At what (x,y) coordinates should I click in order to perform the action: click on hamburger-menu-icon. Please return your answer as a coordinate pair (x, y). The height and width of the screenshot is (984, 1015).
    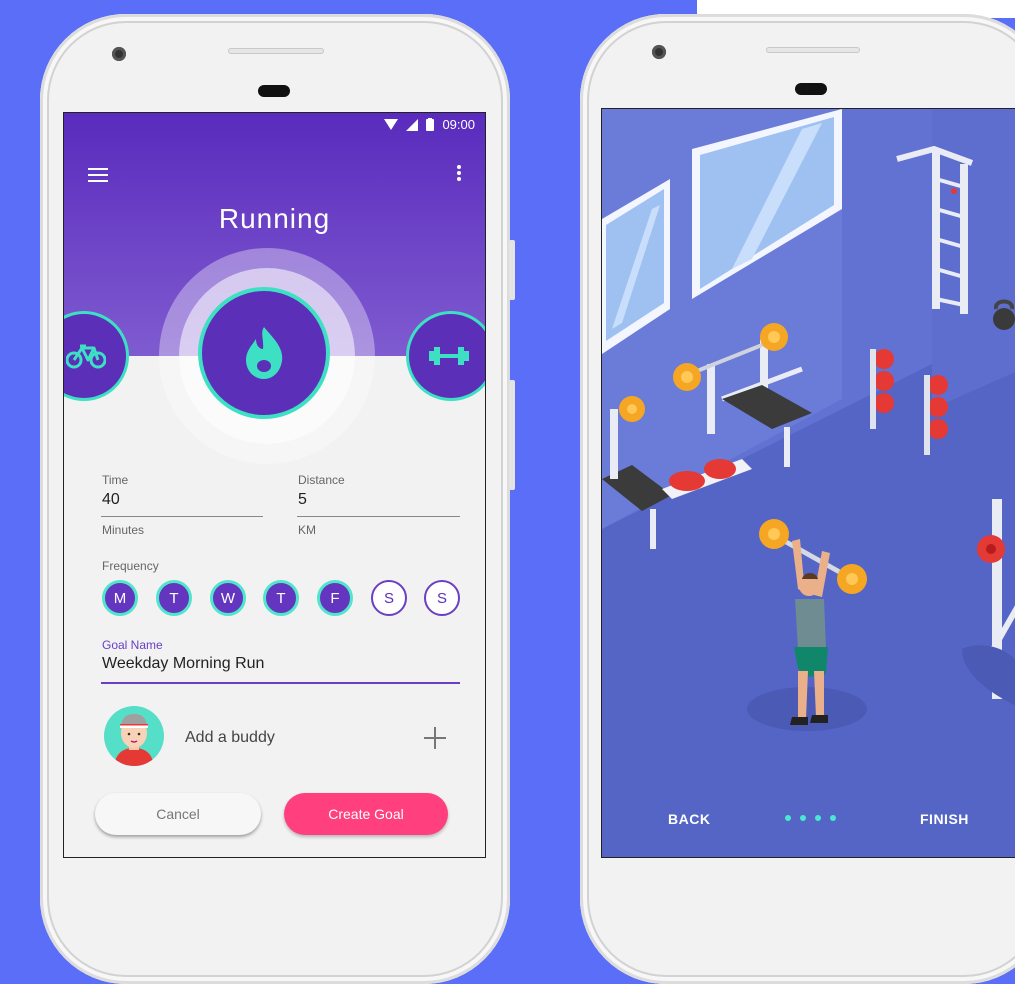
    Looking at the image, I should click on (98, 175).